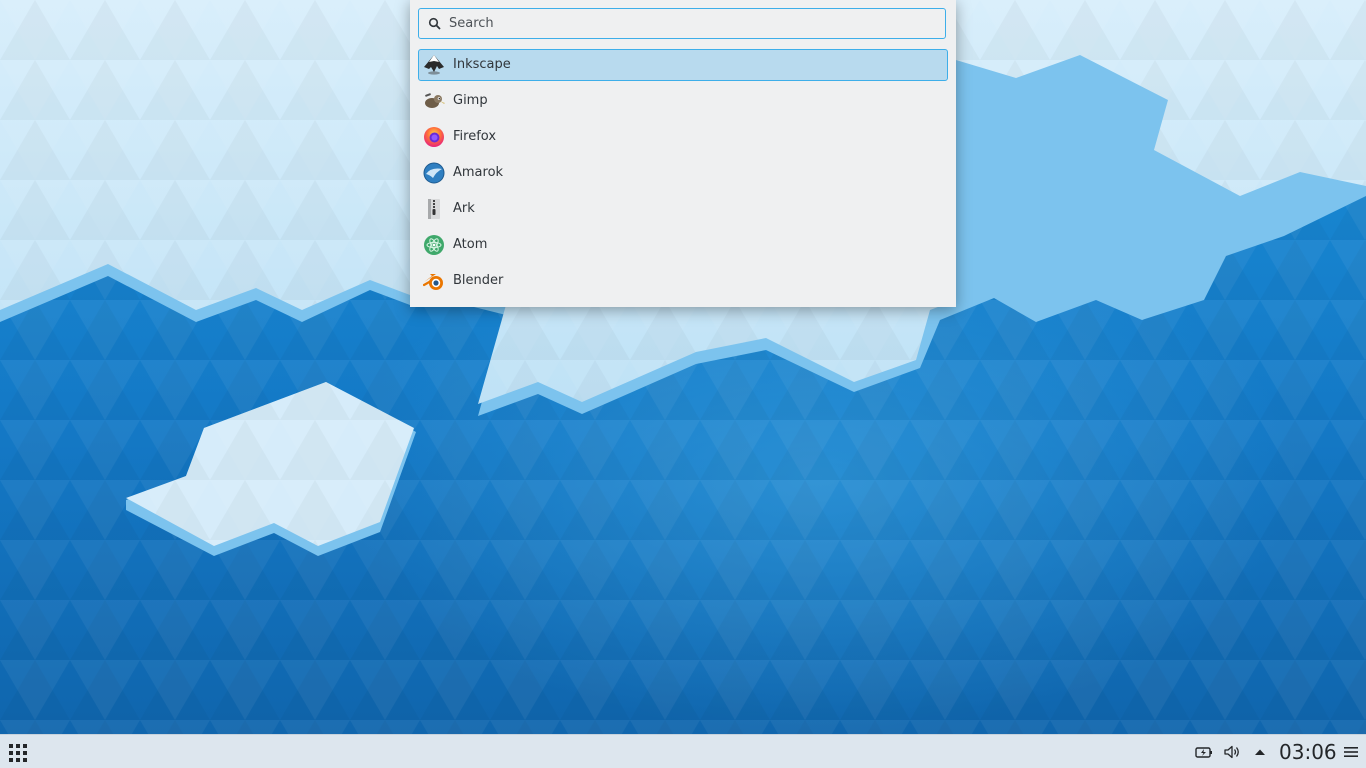 This screenshot has width=1366, height=768. I want to click on blender-icon, so click(433, 282).